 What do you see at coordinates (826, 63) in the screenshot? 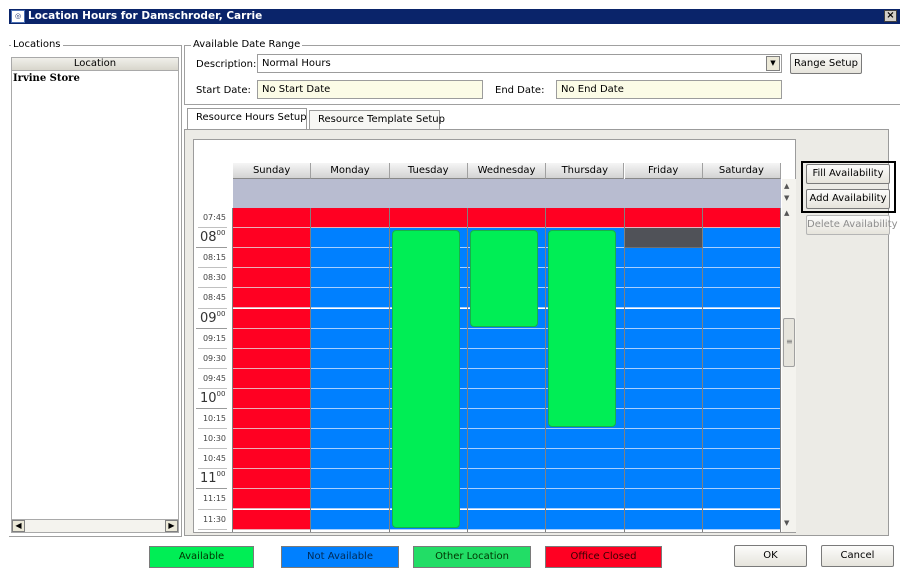
I see `range-setup-button: Range Setup` at bounding box center [826, 63].